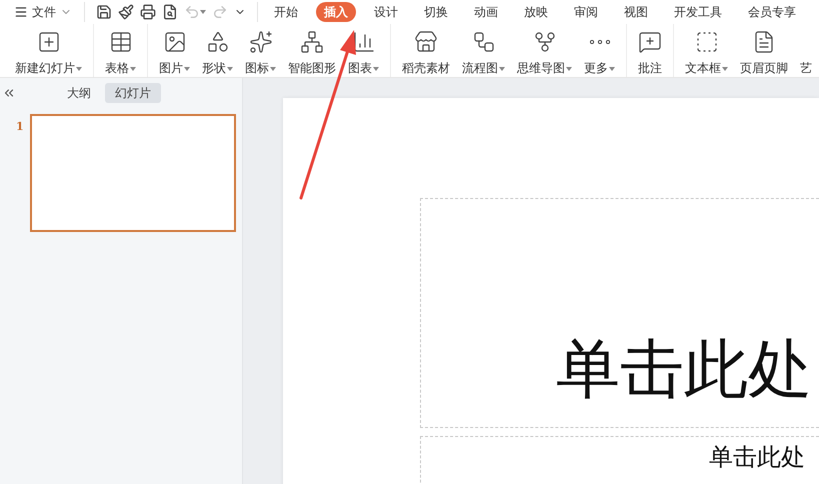 Image resolution: width=819 pixels, height=484 pixels. I want to click on ribbon-tab: 审阅, so click(586, 12).